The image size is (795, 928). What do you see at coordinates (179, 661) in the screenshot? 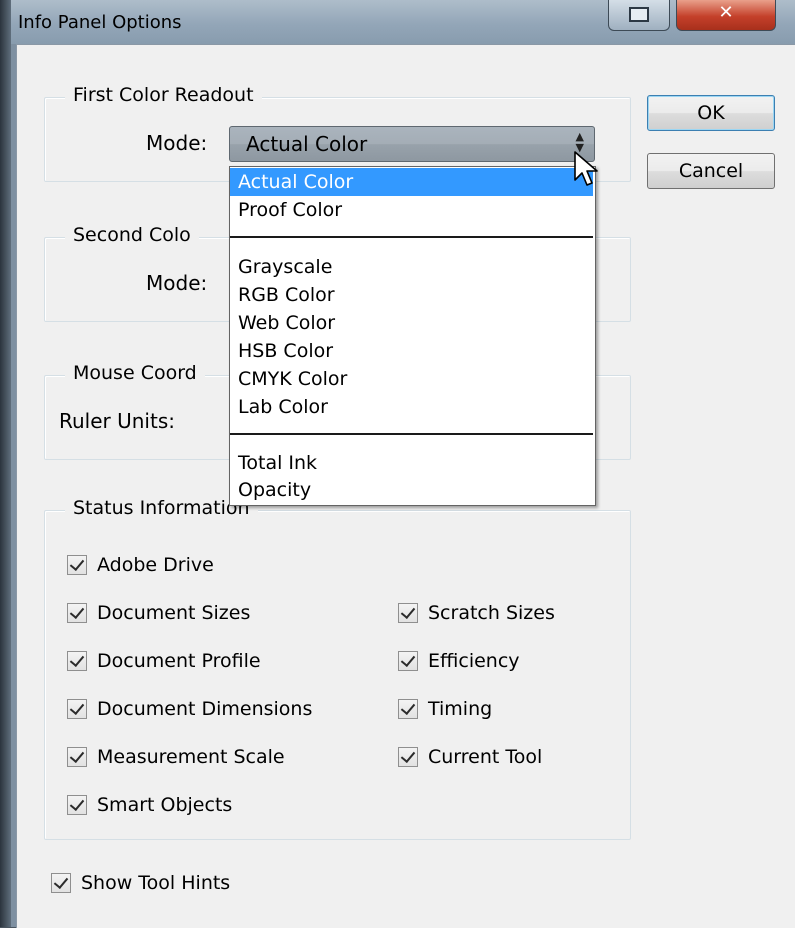
I see `checkbox-label: Document Profile` at bounding box center [179, 661].